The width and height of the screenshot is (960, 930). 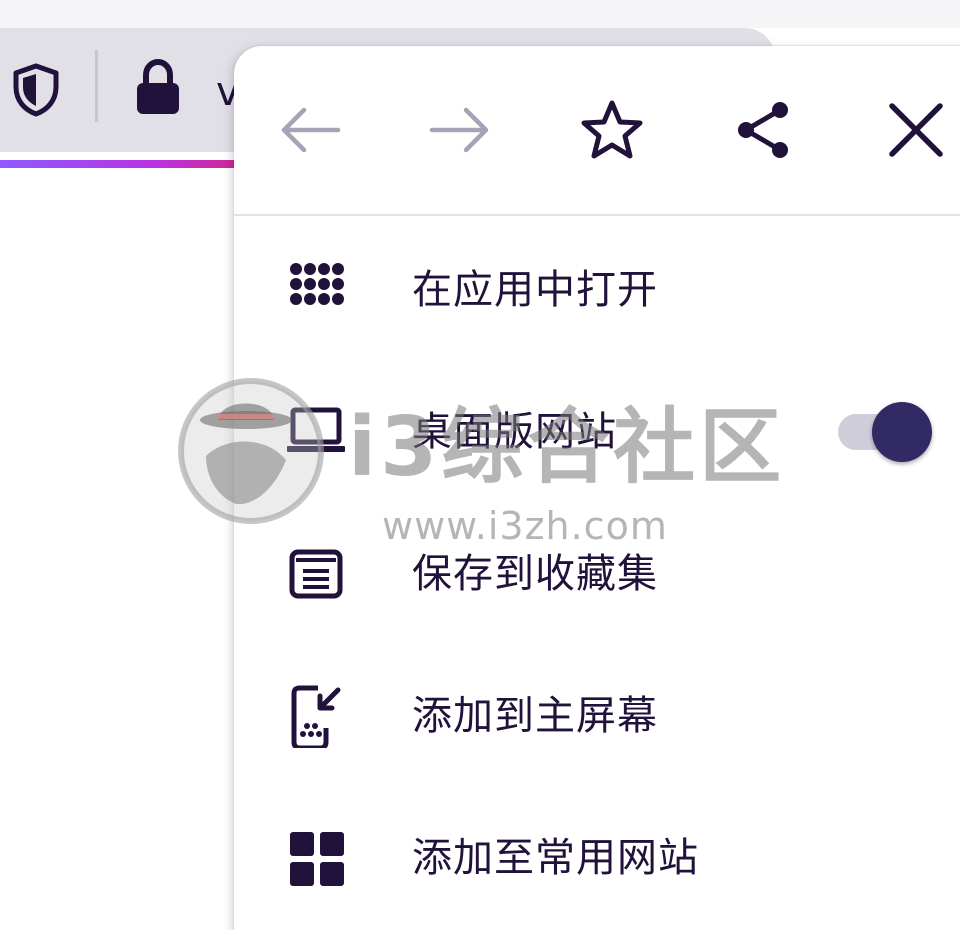 What do you see at coordinates (316, 429) in the screenshot?
I see `laptop-icon` at bounding box center [316, 429].